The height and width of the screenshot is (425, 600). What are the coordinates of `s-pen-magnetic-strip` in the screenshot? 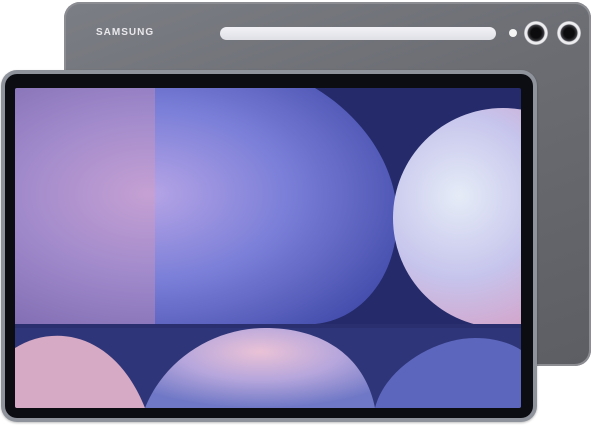 It's located at (358, 33).